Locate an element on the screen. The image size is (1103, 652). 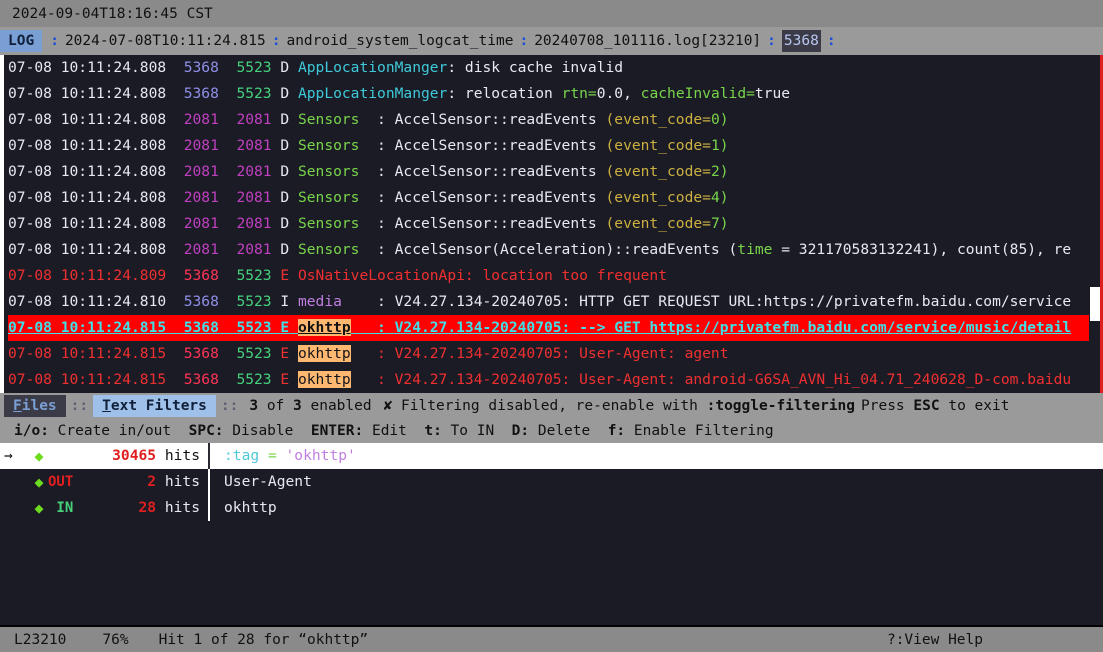
header-filename: 20240708_101116.log[23210] is located at coordinates (647, 41).